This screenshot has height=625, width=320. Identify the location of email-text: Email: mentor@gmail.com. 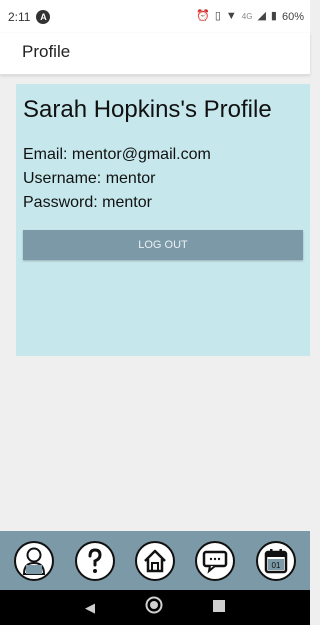
(117, 154).